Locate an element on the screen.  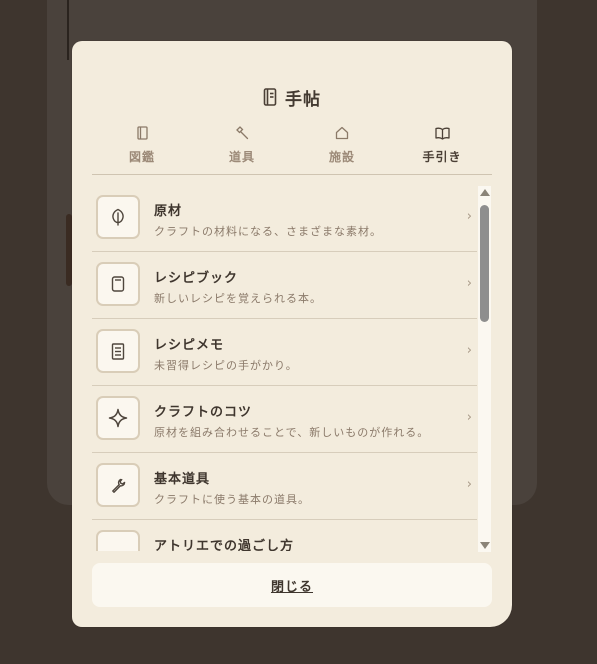
item-title: クラフトのコツ is located at coordinates (203, 412).